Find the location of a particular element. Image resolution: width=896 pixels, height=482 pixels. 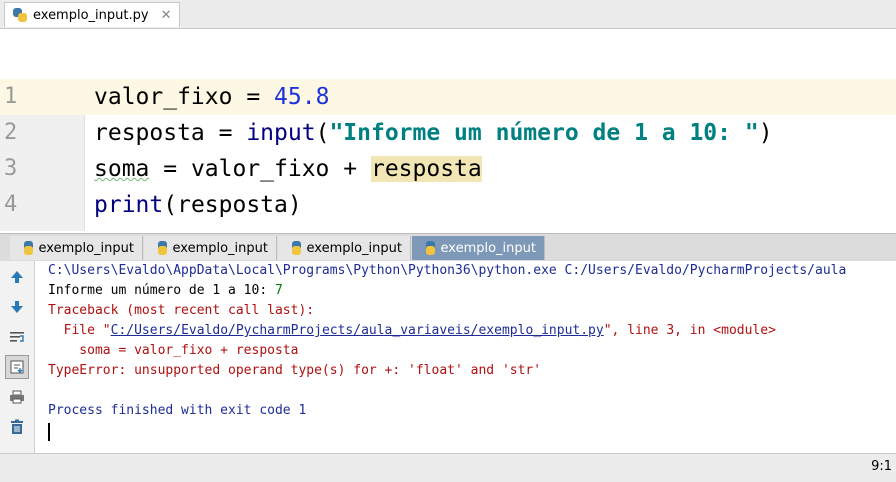

python-file-icon is located at coordinates (20, 15).